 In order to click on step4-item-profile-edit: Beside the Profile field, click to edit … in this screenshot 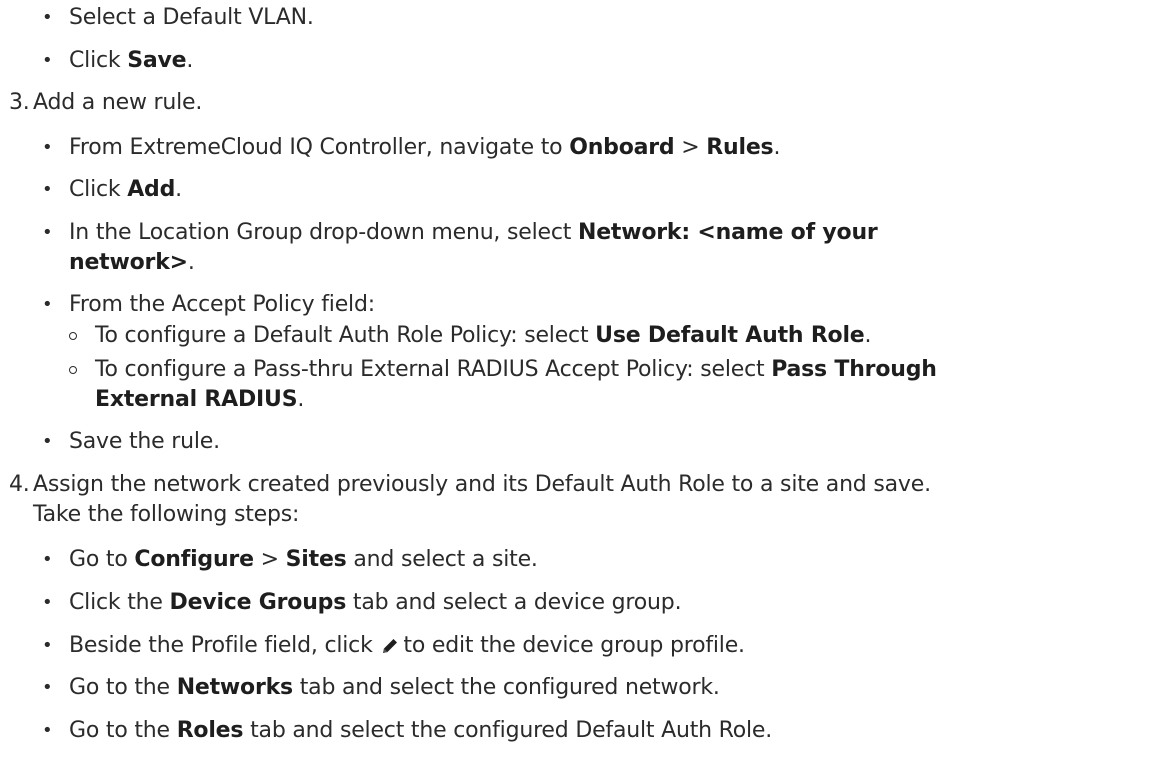, I will do `click(407, 647)`.